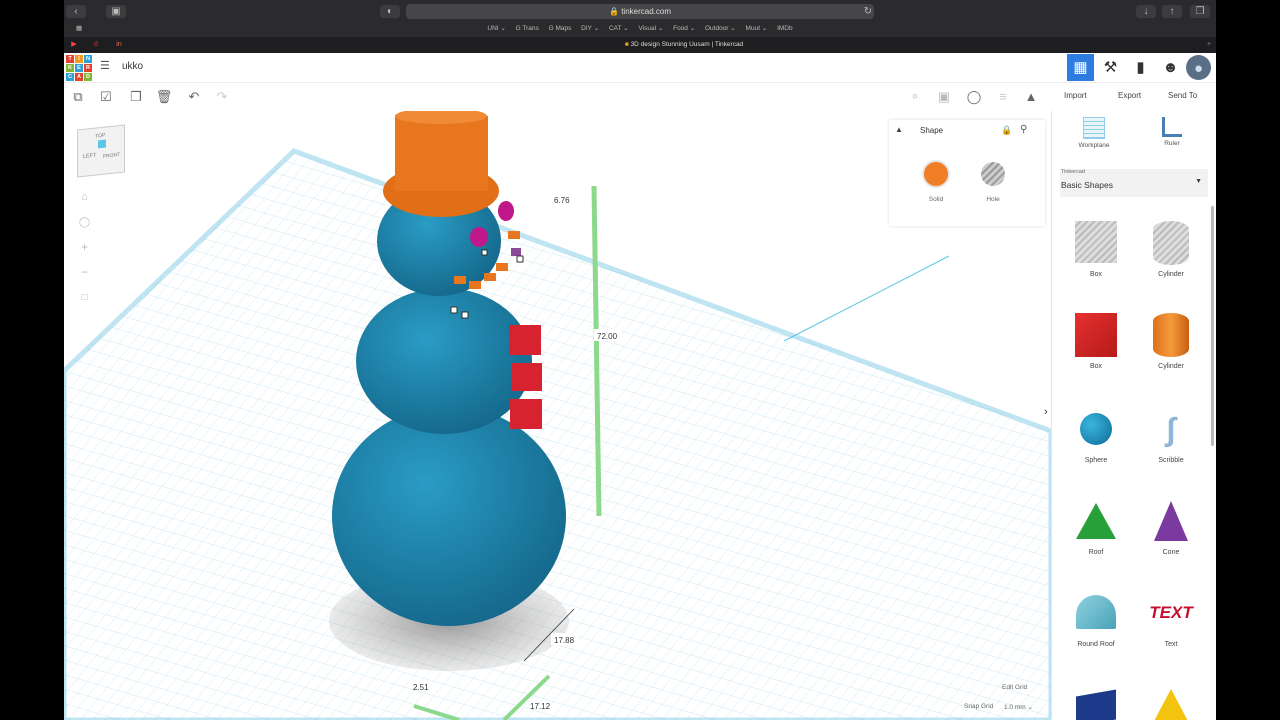 The image size is (1280, 720). What do you see at coordinates (1171, 527) in the screenshot?
I see `shape-cone: Cone` at bounding box center [1171, 527].